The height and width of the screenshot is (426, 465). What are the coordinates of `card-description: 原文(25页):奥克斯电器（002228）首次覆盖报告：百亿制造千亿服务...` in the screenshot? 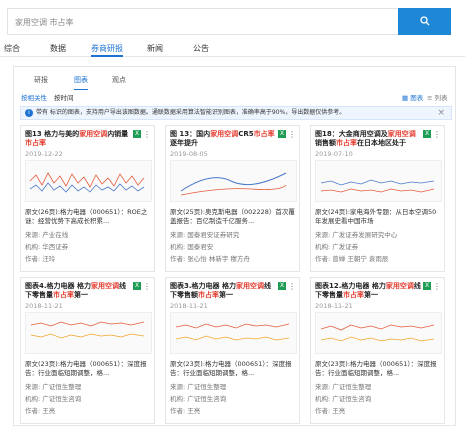 It's located at (232, 216).